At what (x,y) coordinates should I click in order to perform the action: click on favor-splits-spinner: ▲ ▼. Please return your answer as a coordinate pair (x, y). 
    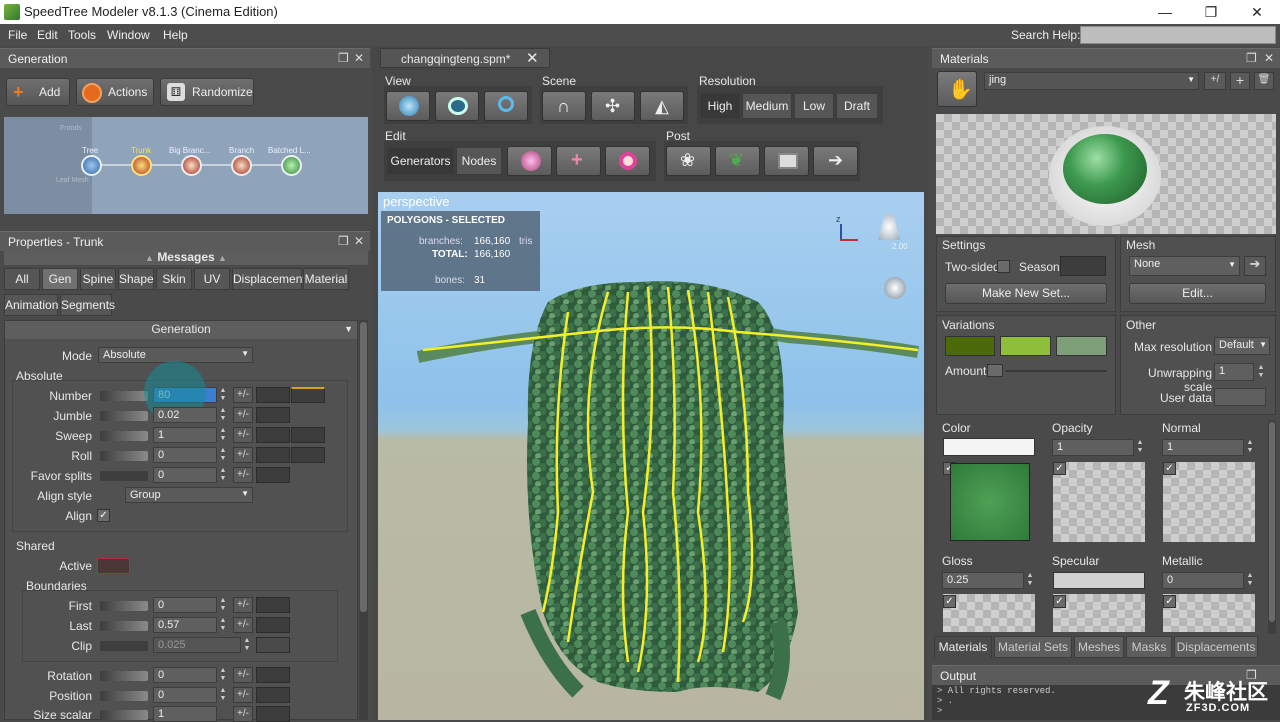
    Looking at the image, I should click on (223, 475).